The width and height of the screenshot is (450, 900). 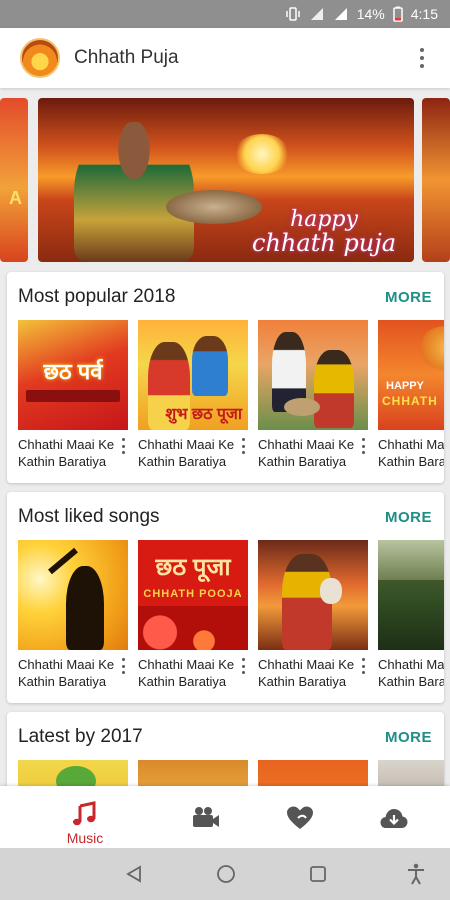 I want to click on song-thumbnail: छठ पूजा CHHATH POOJA, so click(x=193, y=595).